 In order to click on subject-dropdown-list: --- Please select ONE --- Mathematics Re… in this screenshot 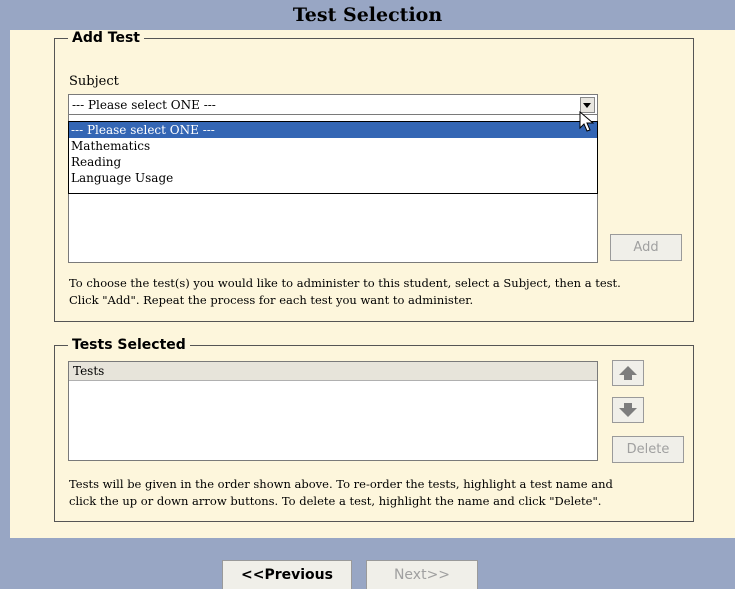, I will do `click(333, 157)`.